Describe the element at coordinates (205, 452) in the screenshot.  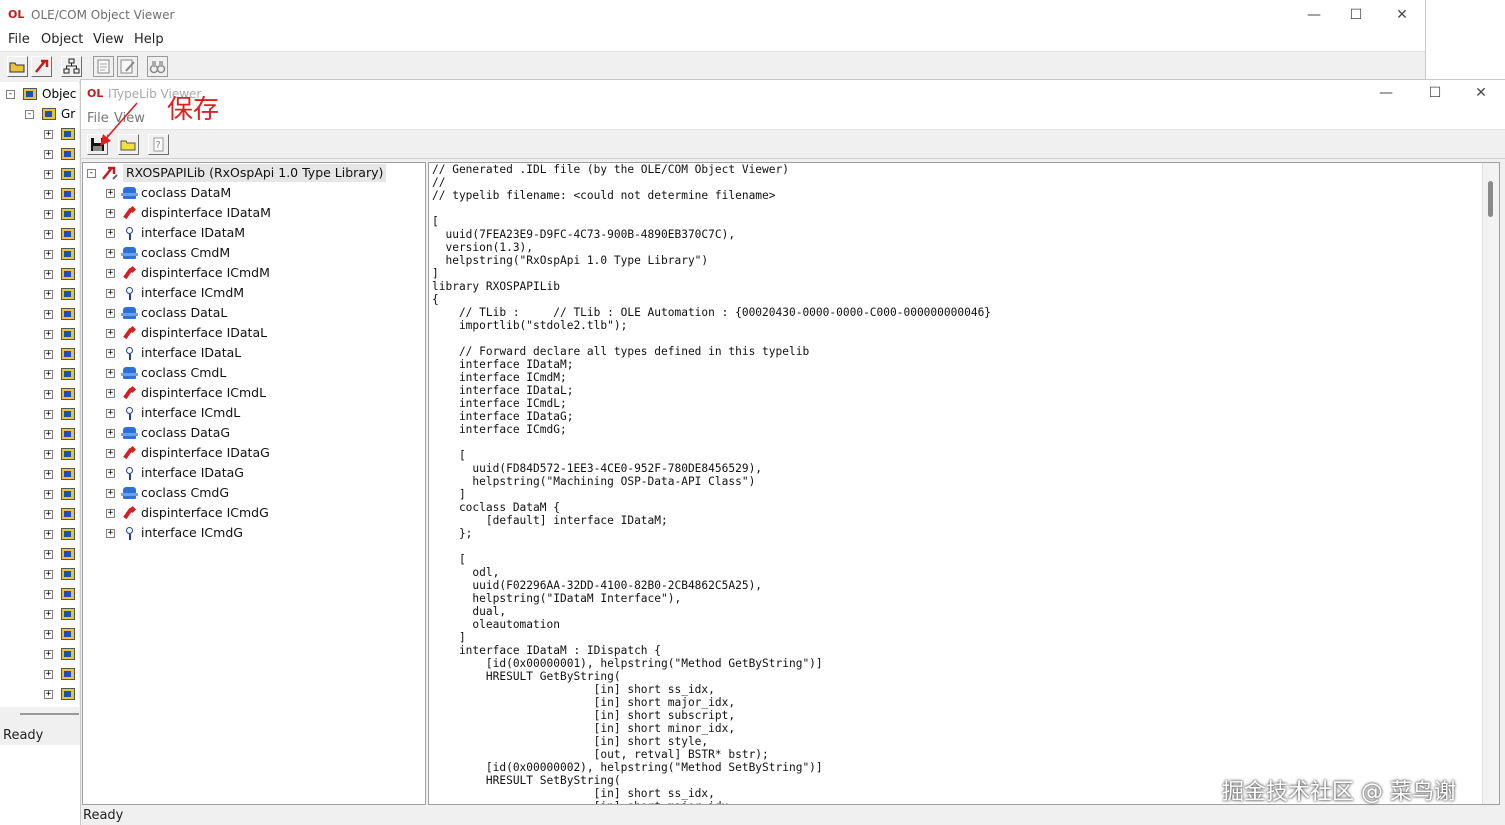
I see `typelib-tree-item-label: dispinterface IDataG` at that location.